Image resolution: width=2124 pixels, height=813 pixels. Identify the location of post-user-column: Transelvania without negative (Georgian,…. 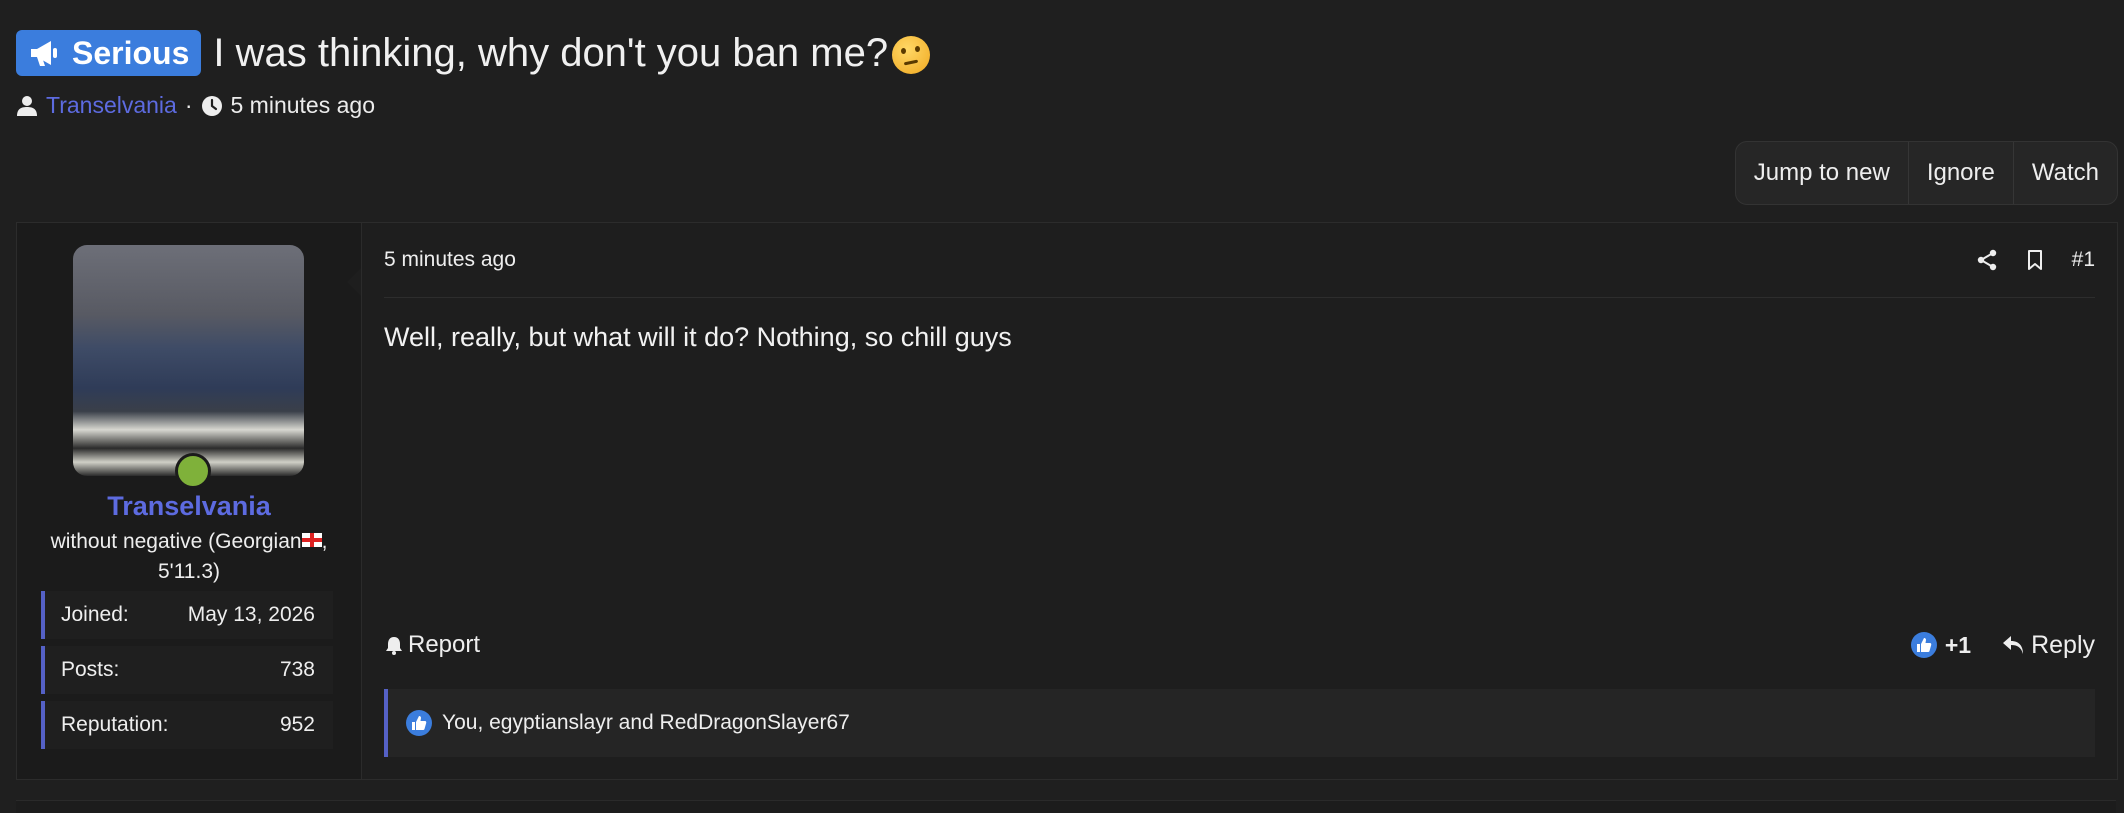
(189, 501).